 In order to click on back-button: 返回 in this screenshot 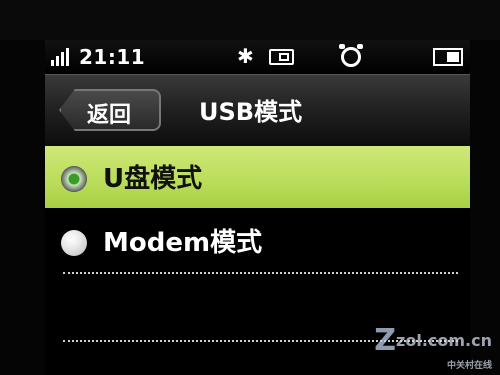, I will do `click(110, 110)`.